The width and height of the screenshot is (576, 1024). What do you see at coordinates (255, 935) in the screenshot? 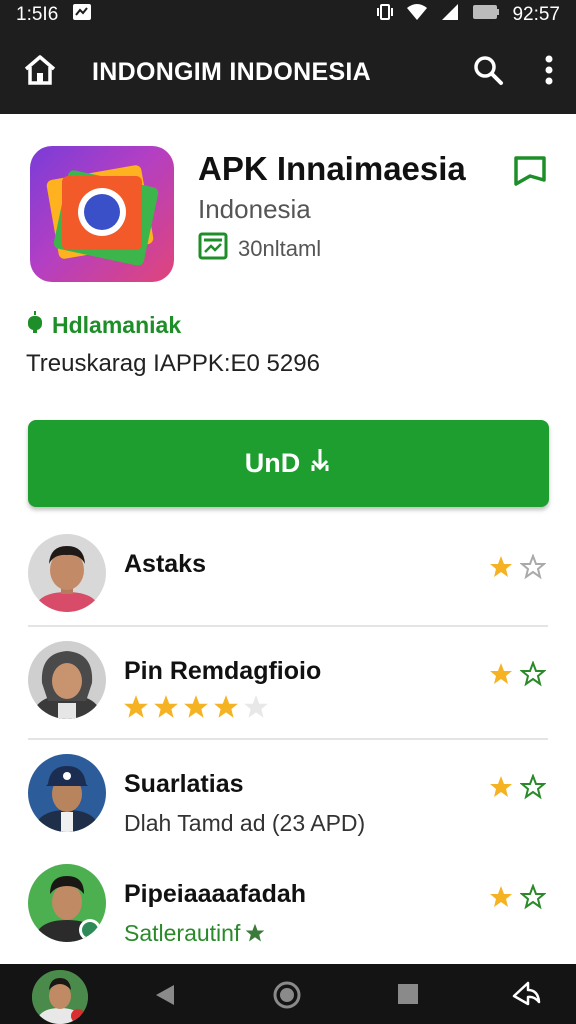
I see `star-green-icon` at bounding box center [255, 935].